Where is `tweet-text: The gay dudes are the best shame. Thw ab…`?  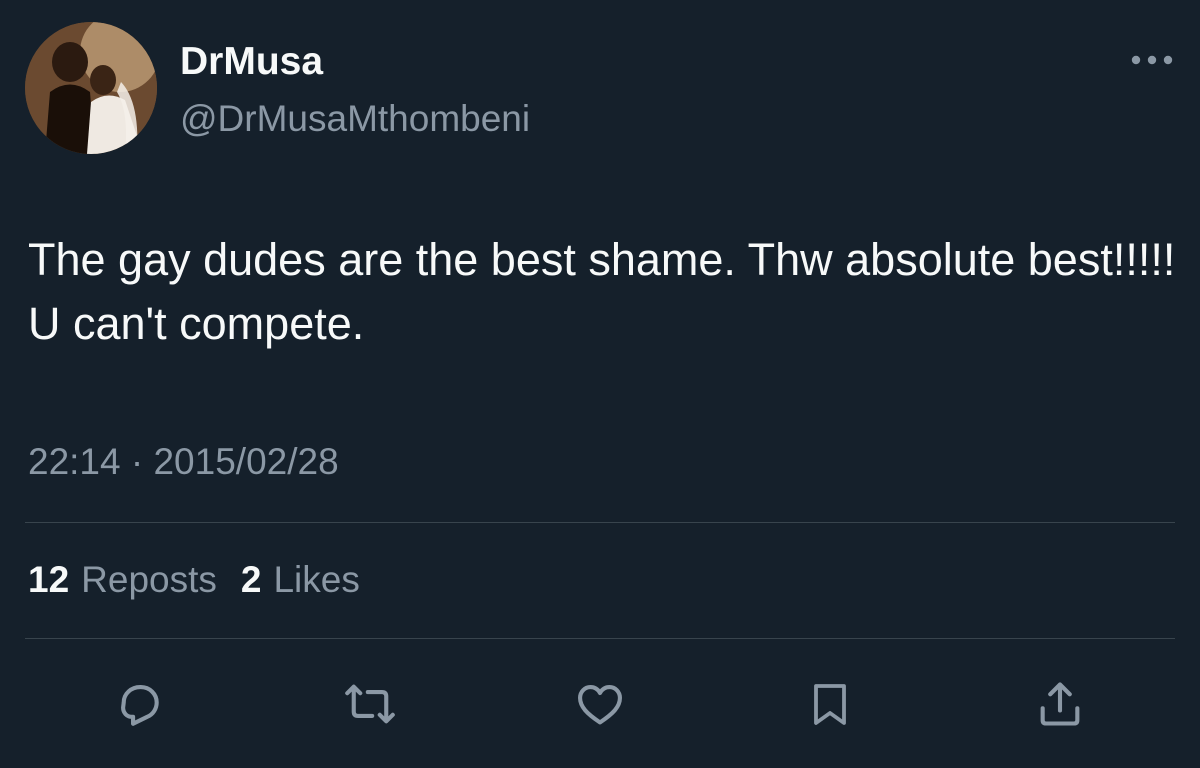 tweet-text: The gay dudes are the best shame. Thw ab… is located at coordinates (608, 291).